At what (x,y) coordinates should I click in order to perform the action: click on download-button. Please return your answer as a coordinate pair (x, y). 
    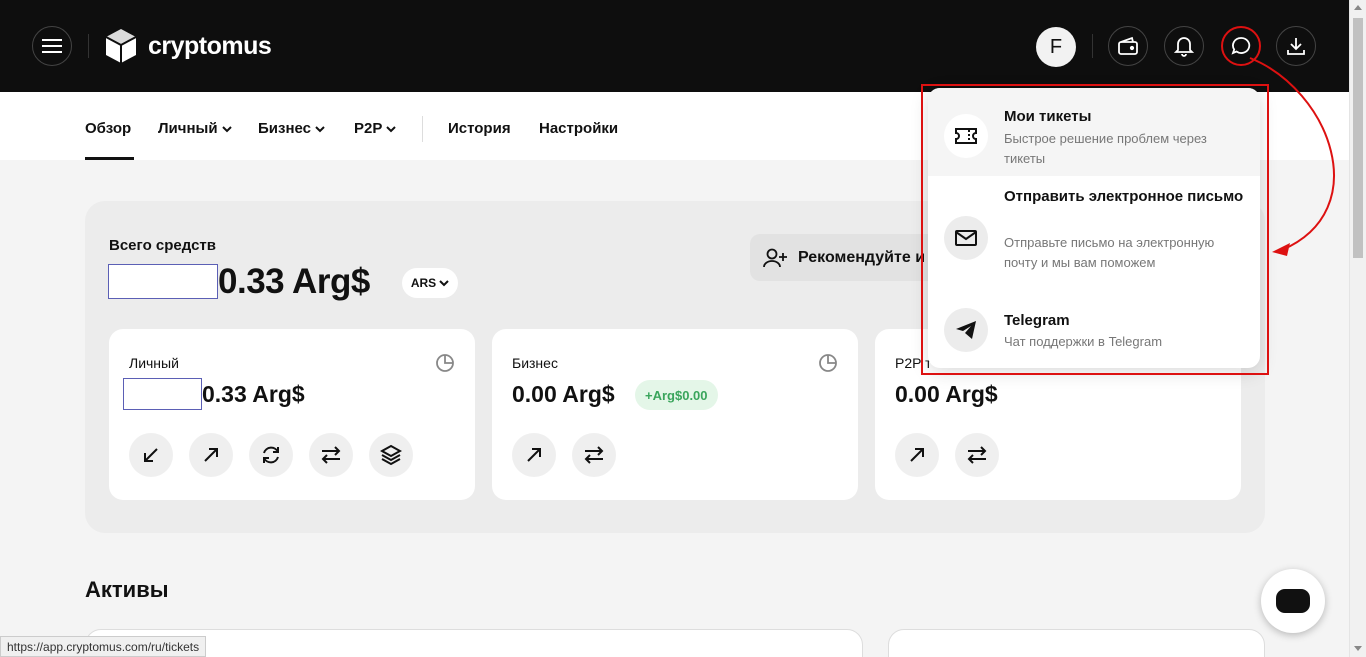
    Looking at the image, I should click on (1296, 46).